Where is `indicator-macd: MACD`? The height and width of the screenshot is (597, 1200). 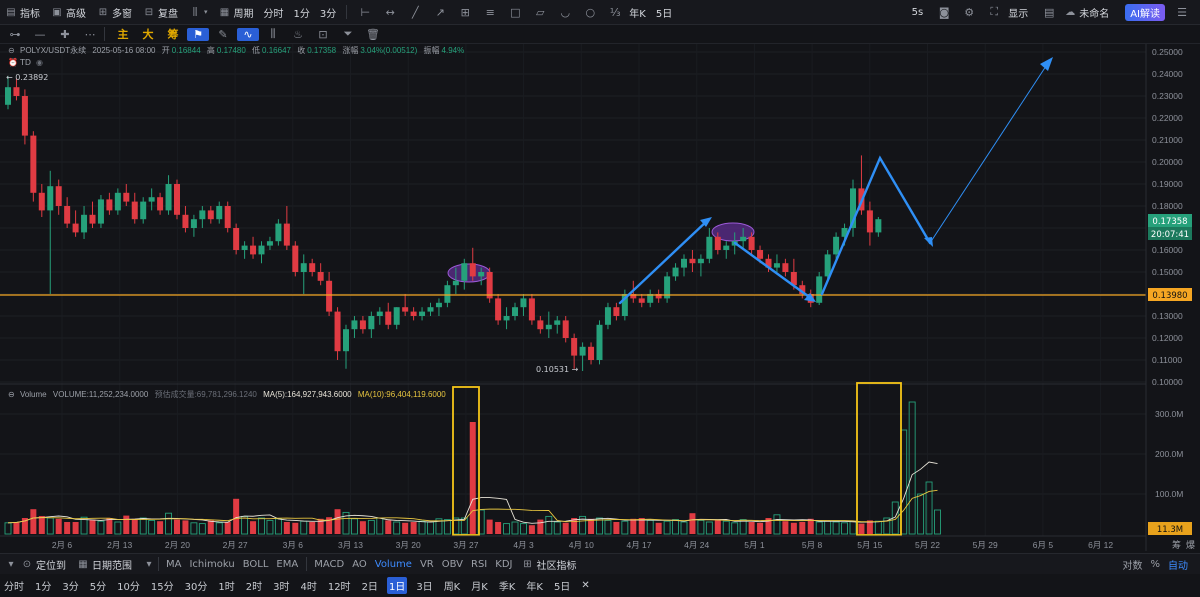 indicator-macd: MACD is located at coordinates (329, 564).